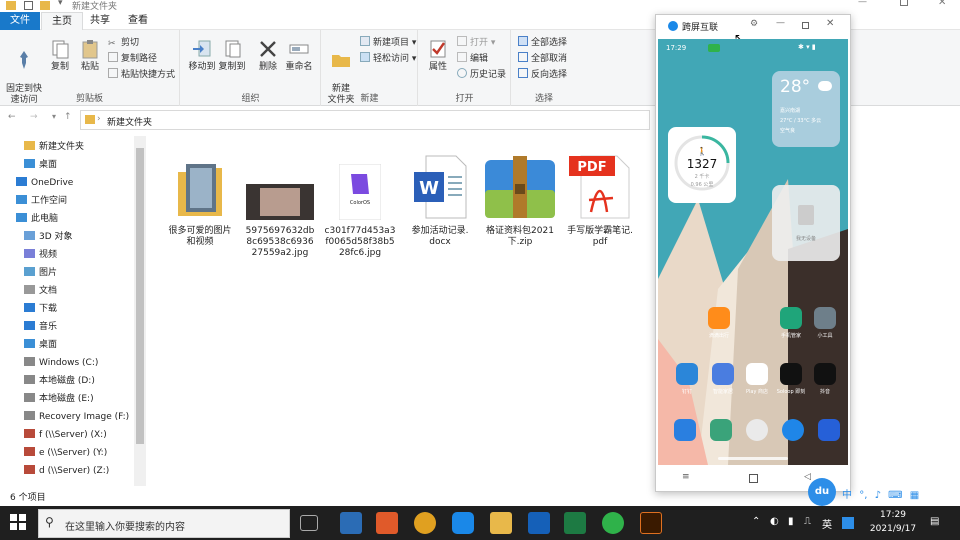 The image size is (960, 540). Describe the element at coordinates (41, 201) in the screenshot. I see `nav-item: 工作空间` at that location.